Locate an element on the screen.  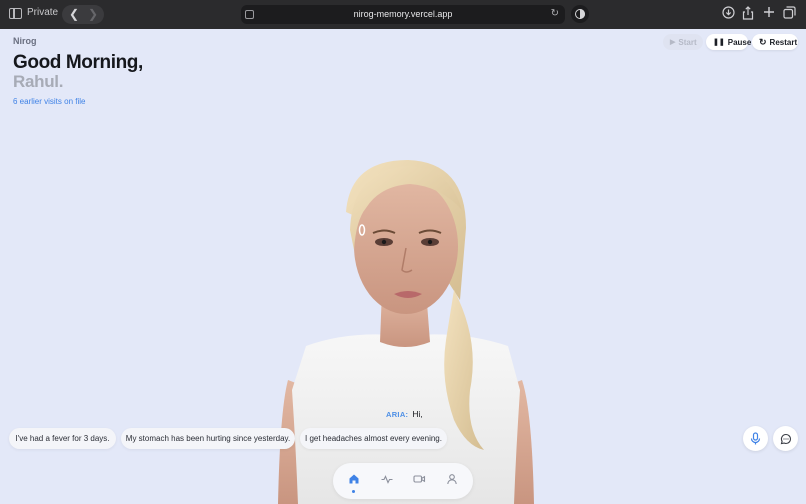
bottom-tab-bar is located at coordinates (403, 481).